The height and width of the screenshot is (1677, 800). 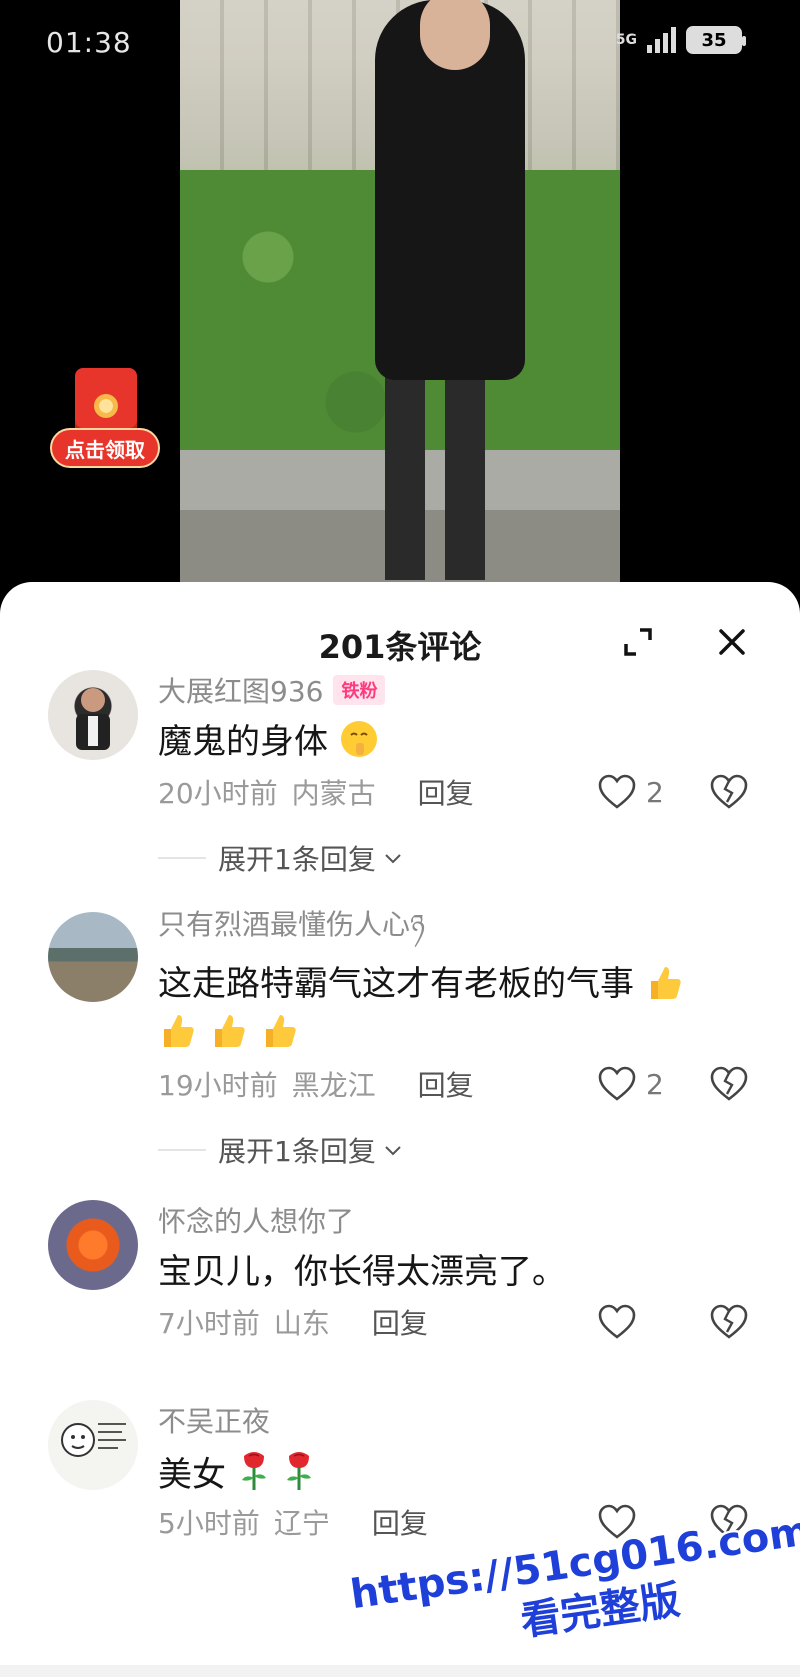 I want to click on comment-text: 美女, so click(x=459, y=1473).